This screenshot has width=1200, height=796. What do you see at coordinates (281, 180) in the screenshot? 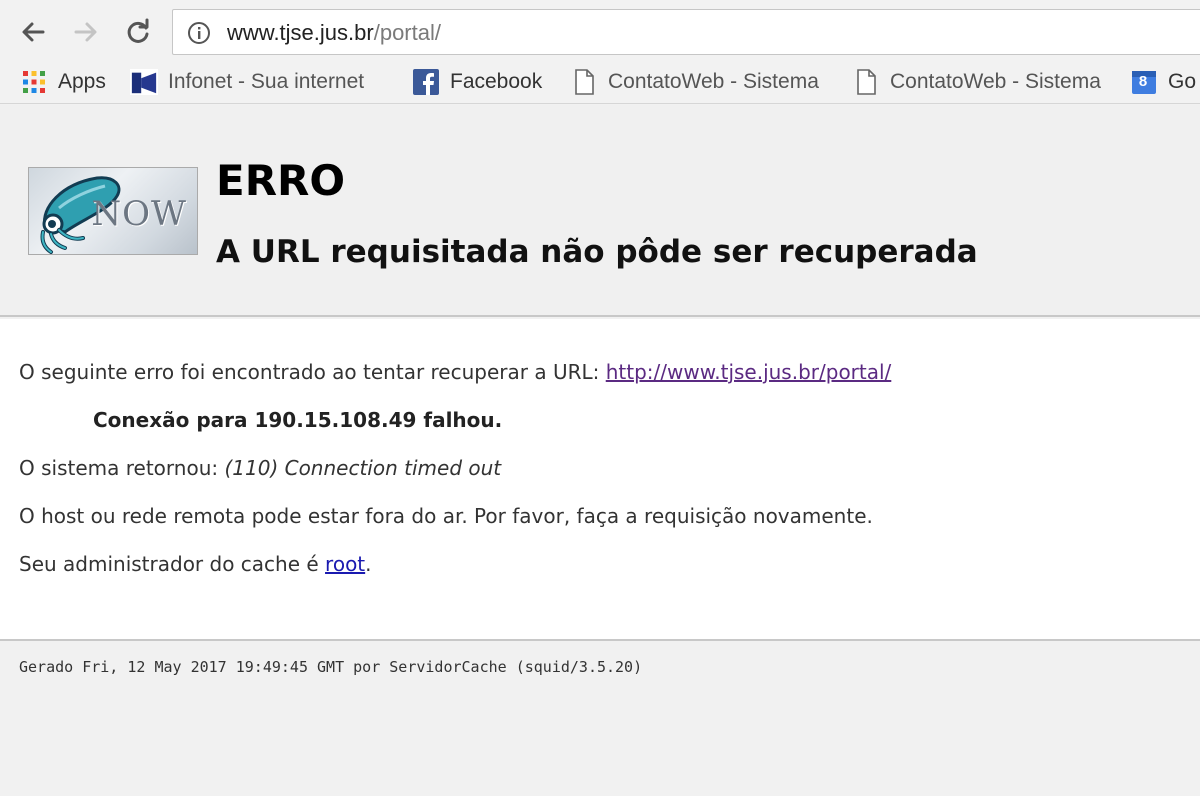
I see `page-title: ERRO` at bounding box center [281, 180].